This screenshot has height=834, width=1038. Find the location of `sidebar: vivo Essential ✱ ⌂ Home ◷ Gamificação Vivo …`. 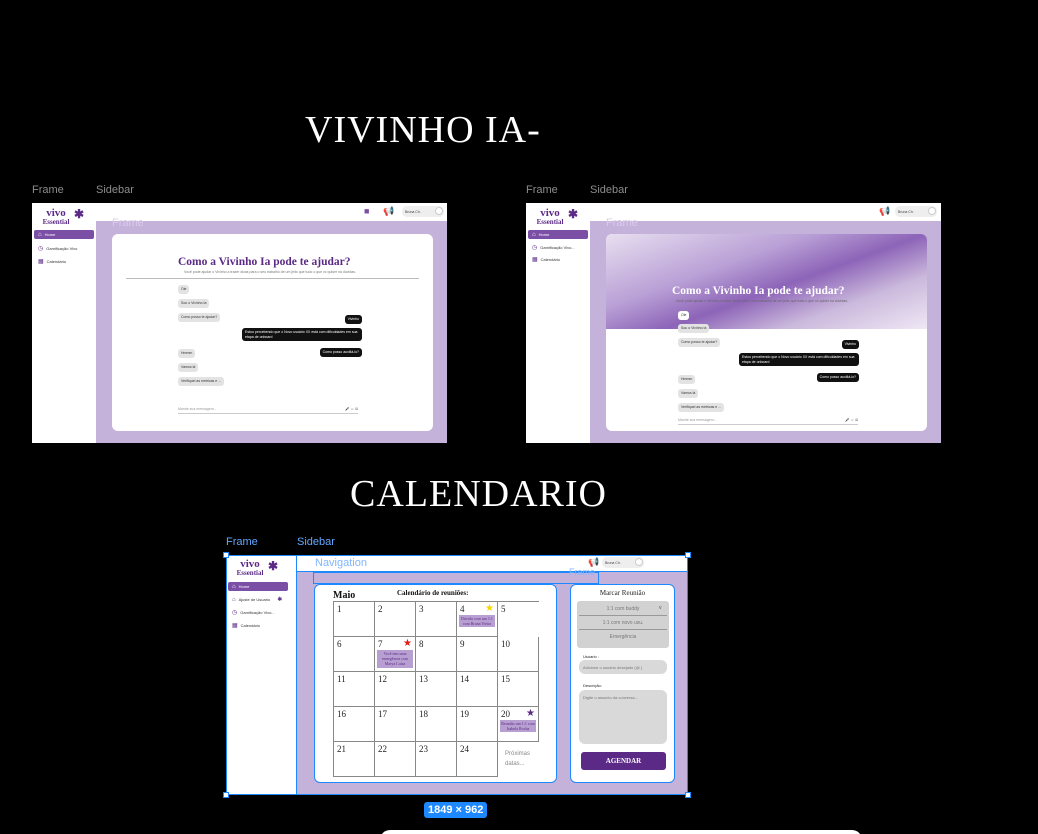

sidebar: vivo Essential ✱ ⌂ Home ◷ Gamificação Vivo … is located at coordinates (64, 323).